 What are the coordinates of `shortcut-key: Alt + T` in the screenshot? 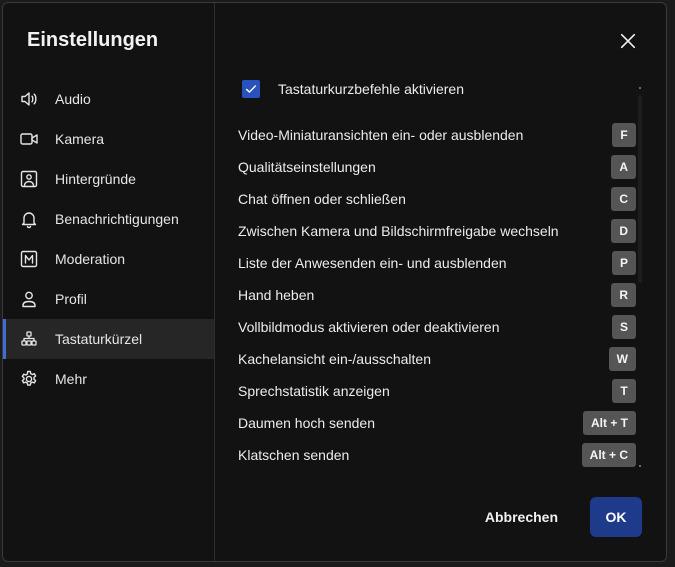 It's located at (609, 423).